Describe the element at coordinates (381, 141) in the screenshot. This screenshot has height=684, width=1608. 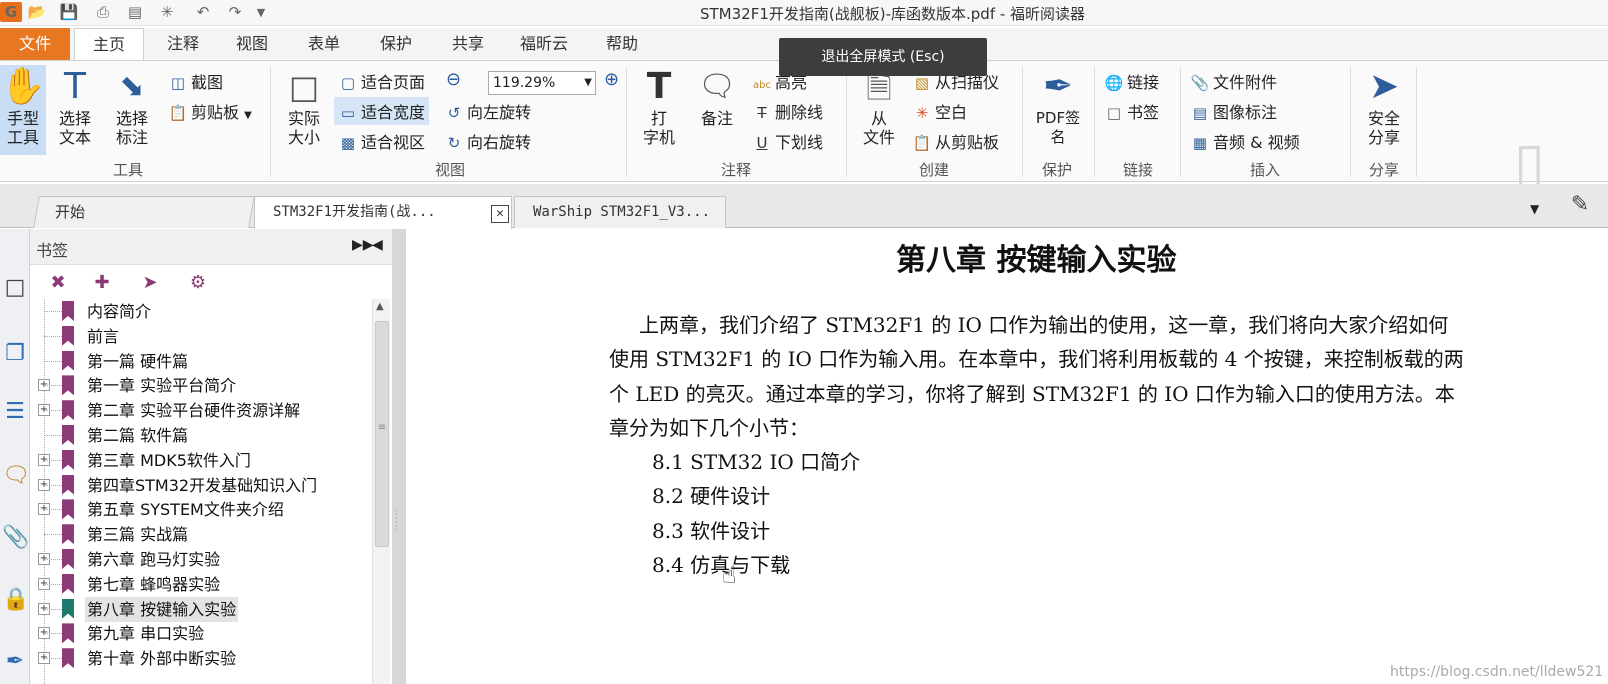
I see `fit-visible-button: ▩ 适合视区` at that location.